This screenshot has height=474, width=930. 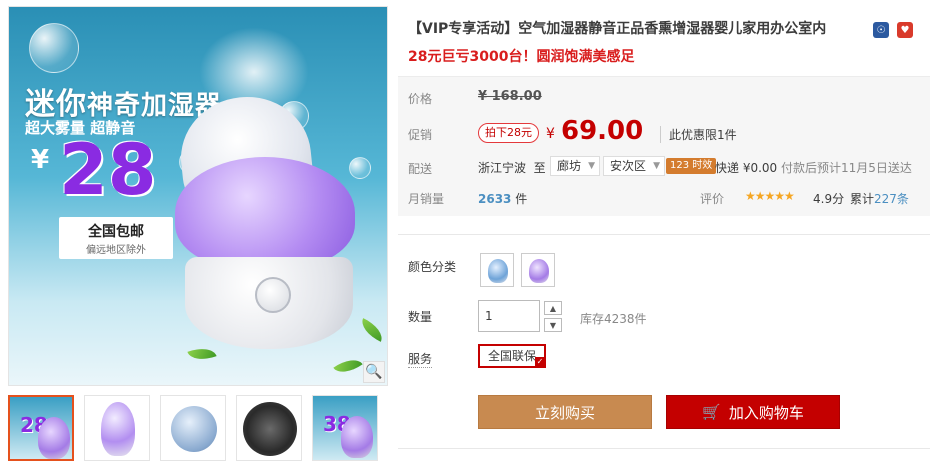 I want to click on add-to-cart-button: 🛒 加入购物车, so click(x=753, y=412).